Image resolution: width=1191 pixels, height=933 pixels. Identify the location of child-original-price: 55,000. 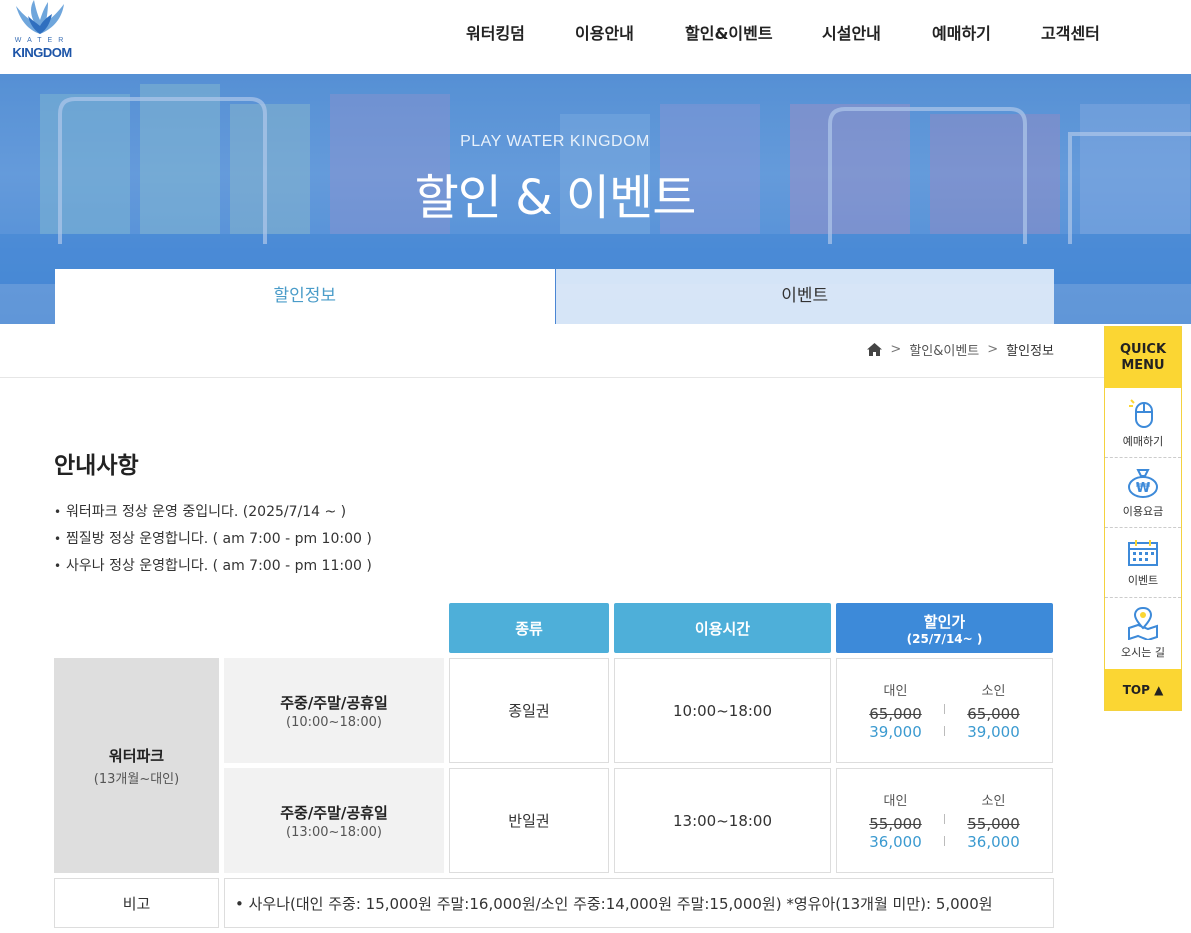
(993, 824).